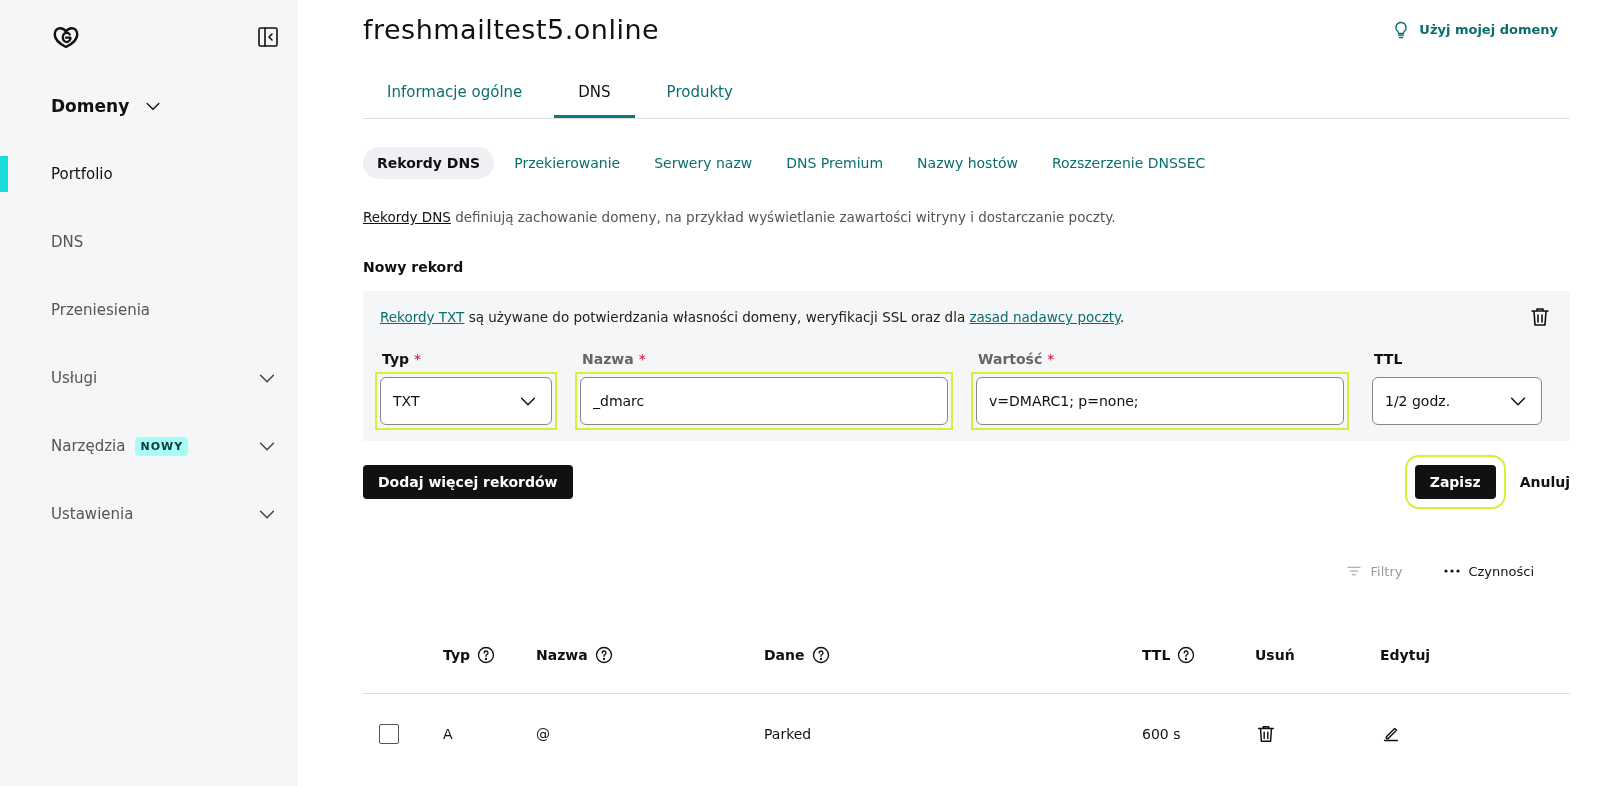 The image size is (1600, 786). What do you see at coordinates (162, 446) in the screenshot?
I see `new-badge: NOWY` at bounding box center [162, 446].